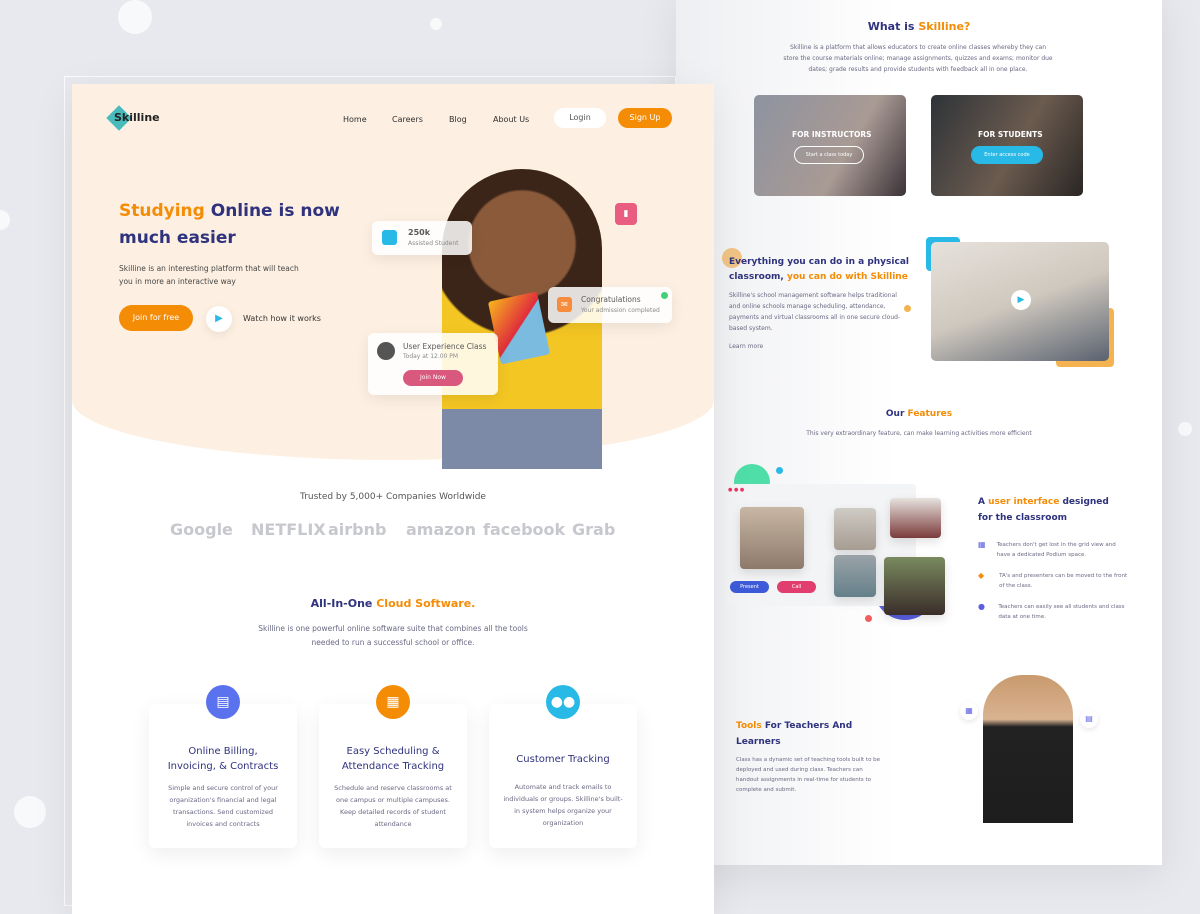 The image size is (1200, 914). Describe the element at coordinates (796, 587) in the screenshot. I see `call-button: Call` at that location.